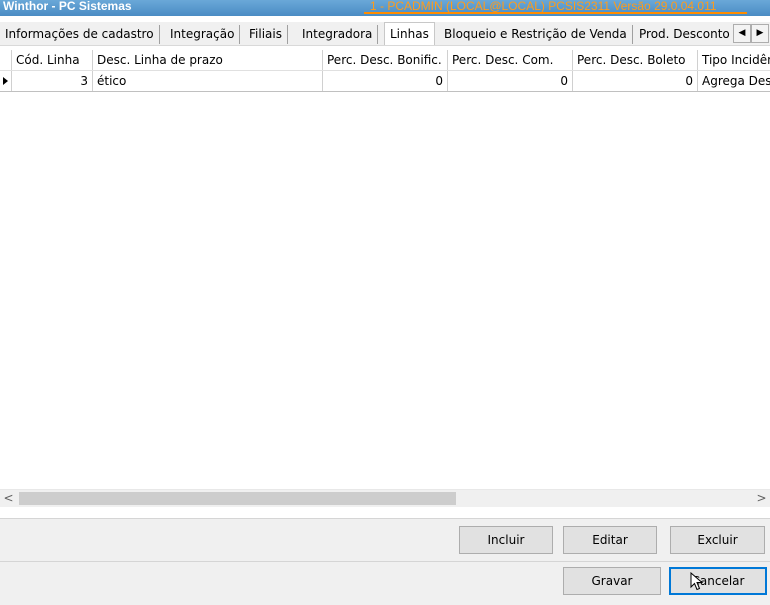 This screenshot has width=770, height=605. What do you see at coordinates (760, 33) in the screenshot?
I see `tab-scroll-right-icon: ▶` at bounding box center [760, 33].